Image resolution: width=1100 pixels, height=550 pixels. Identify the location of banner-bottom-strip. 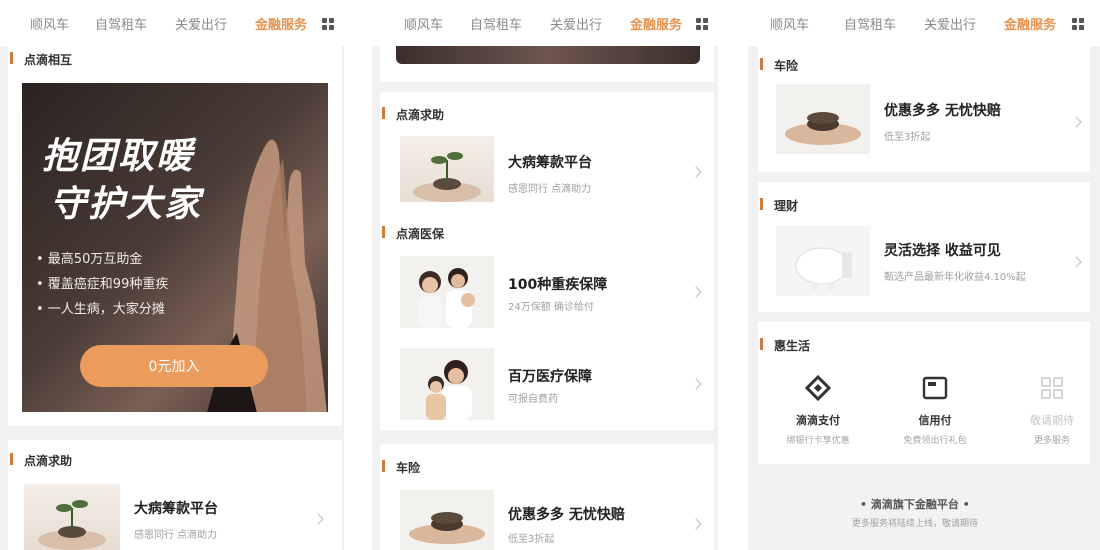
(547, 64).